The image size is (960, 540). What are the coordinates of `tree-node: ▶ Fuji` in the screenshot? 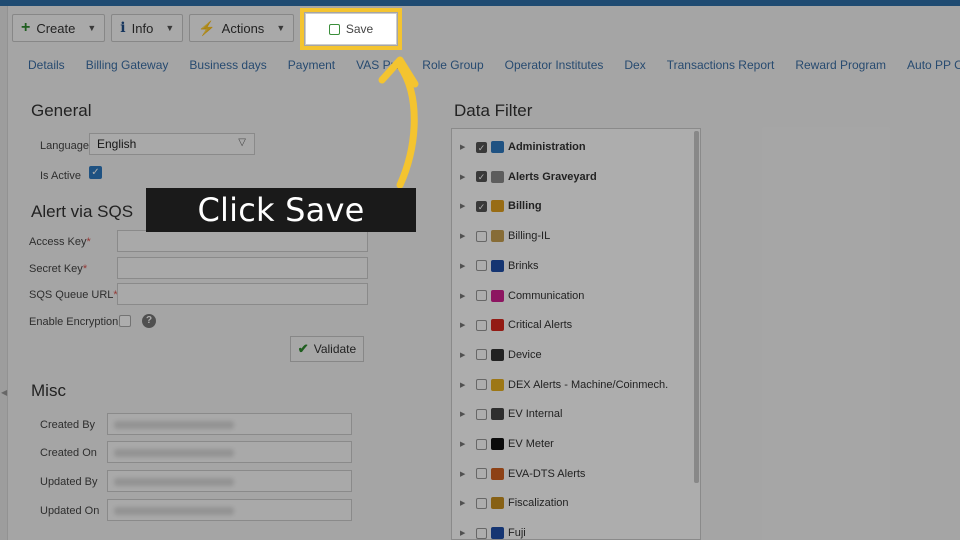 It's located at (489, 531).